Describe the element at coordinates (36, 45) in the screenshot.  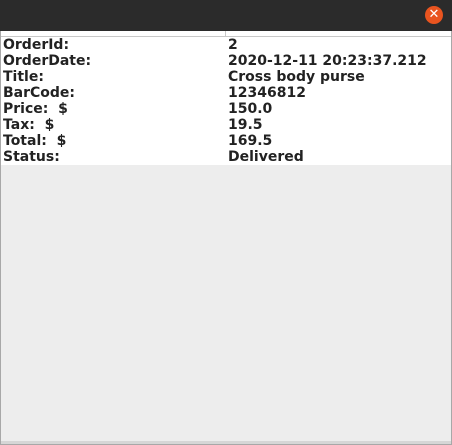
I see `order-id-label: OrderId:` at that location.